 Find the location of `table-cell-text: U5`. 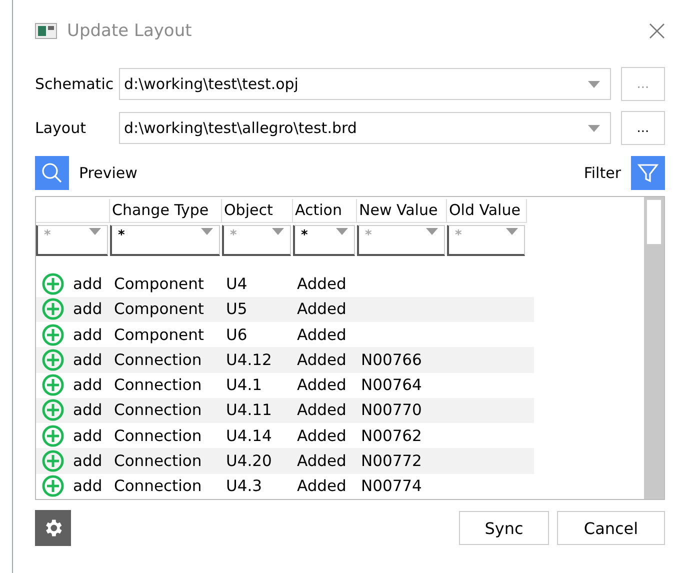

table-cell-text: U5 is located at coordinates (236, 309).